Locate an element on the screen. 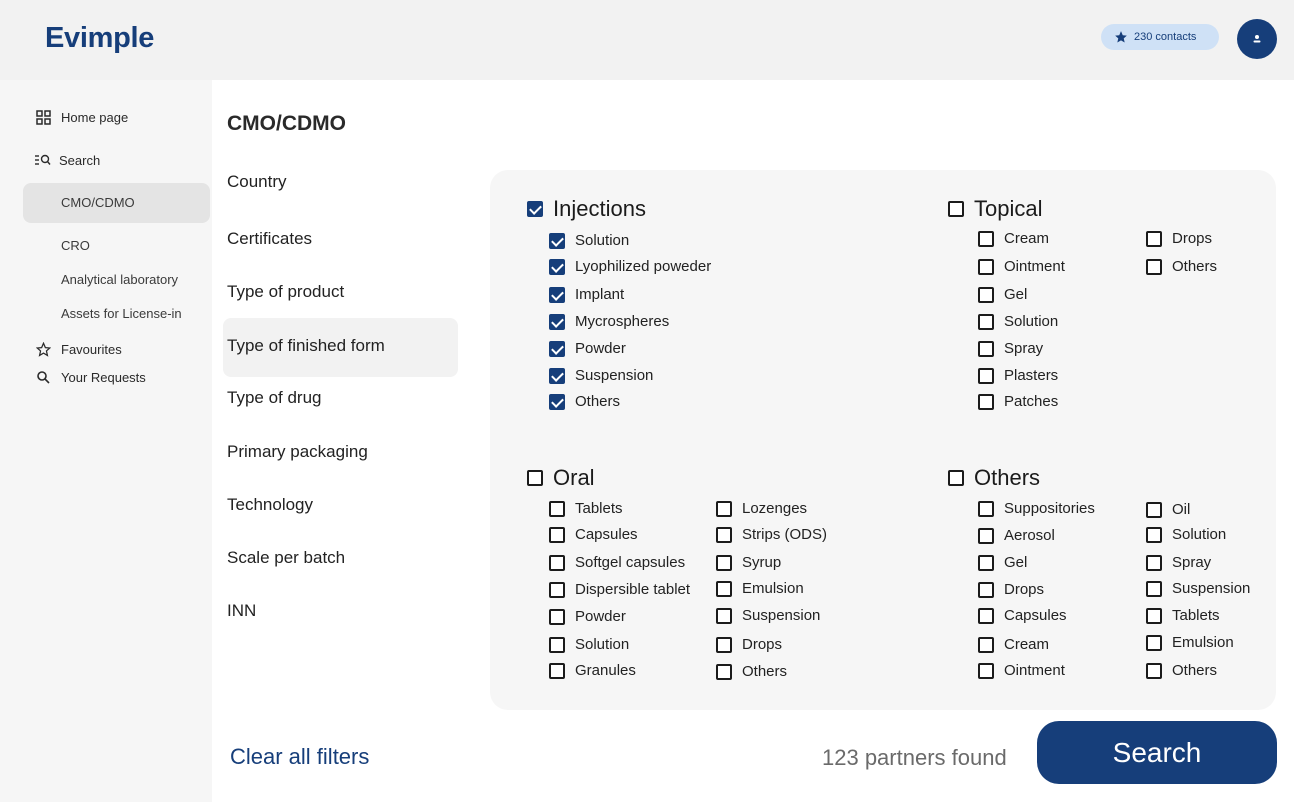  sidebar-item-home: Home page is located at coordinates (81, 117).